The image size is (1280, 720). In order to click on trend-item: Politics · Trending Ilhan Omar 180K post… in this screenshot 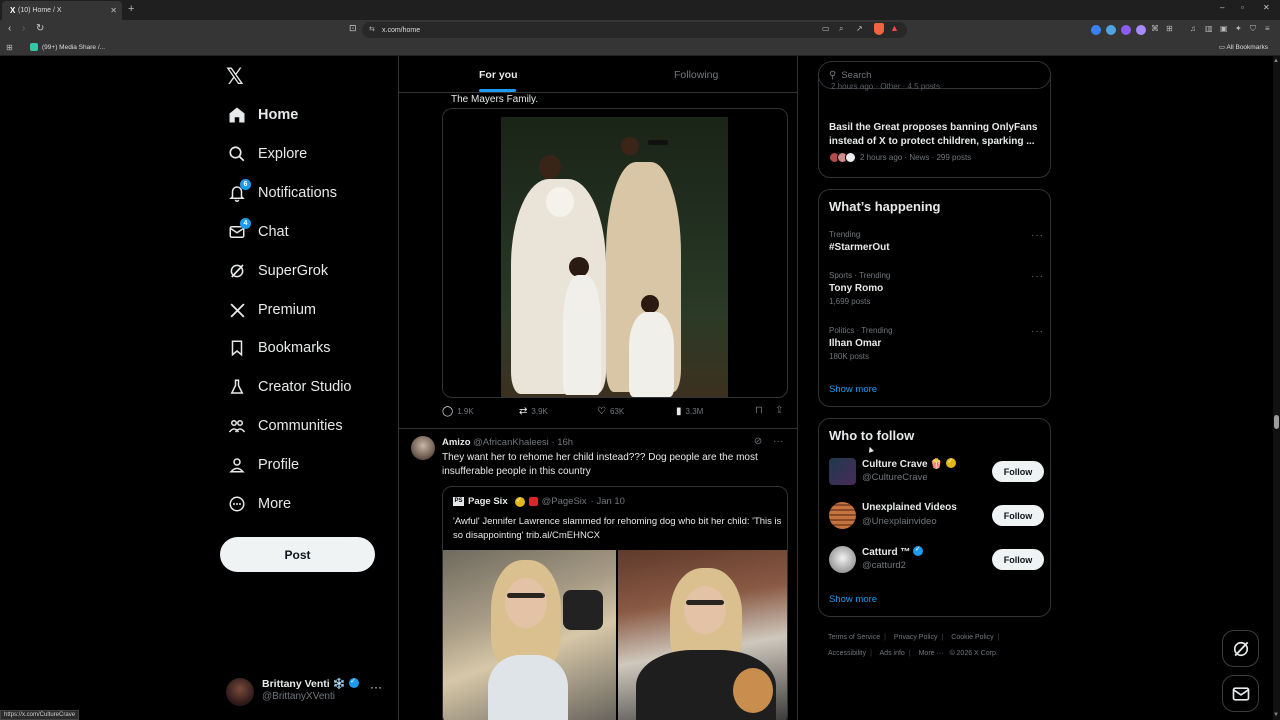, I will do `click(936, 343)`.